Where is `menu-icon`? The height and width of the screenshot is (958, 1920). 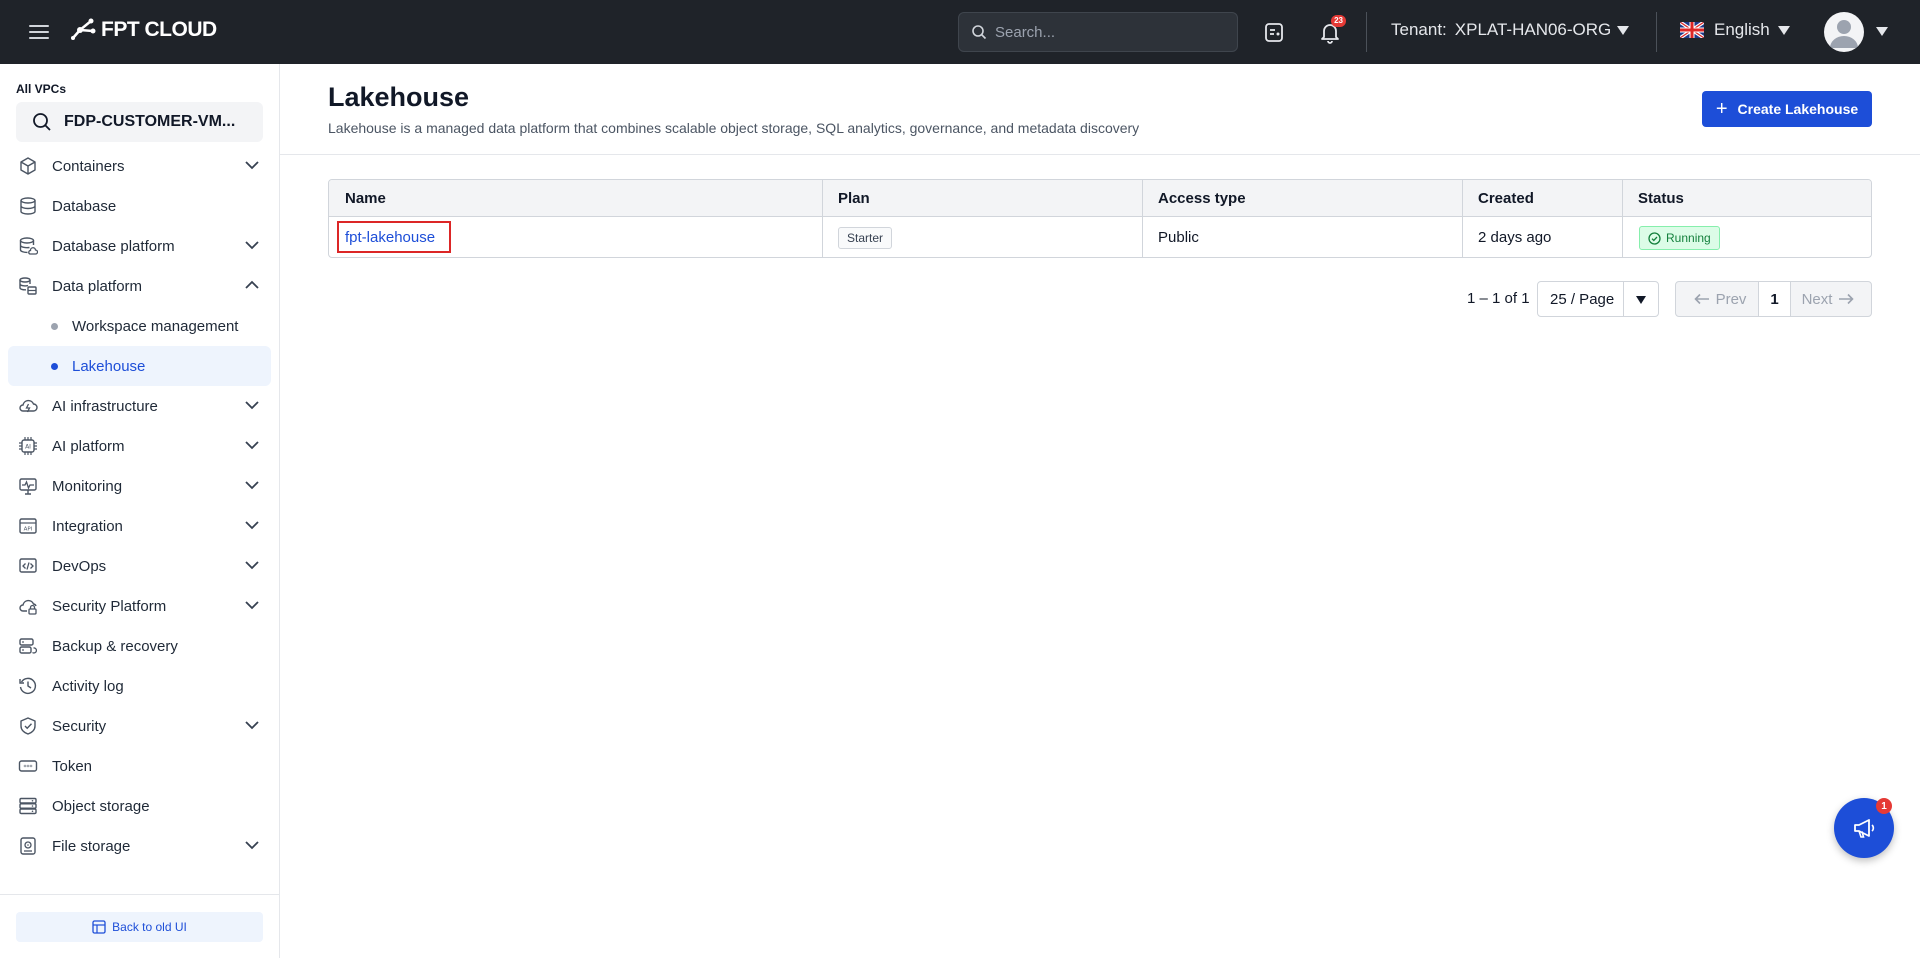
menu-icon is located at coordinates (39, 32).